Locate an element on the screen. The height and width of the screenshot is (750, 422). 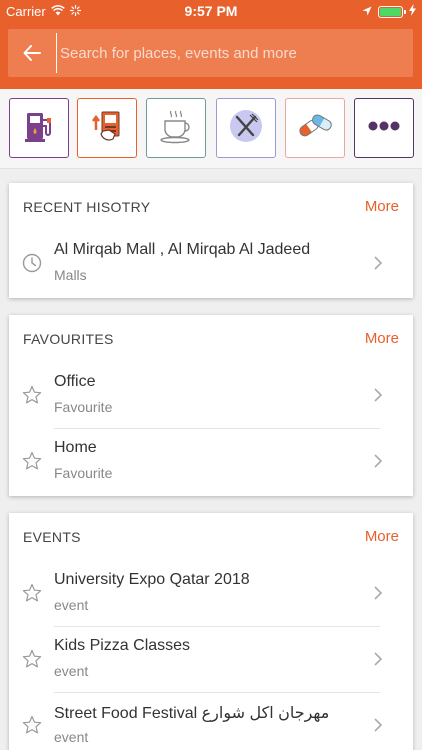
location-arrow-icon is located at coordinates (367, 11).